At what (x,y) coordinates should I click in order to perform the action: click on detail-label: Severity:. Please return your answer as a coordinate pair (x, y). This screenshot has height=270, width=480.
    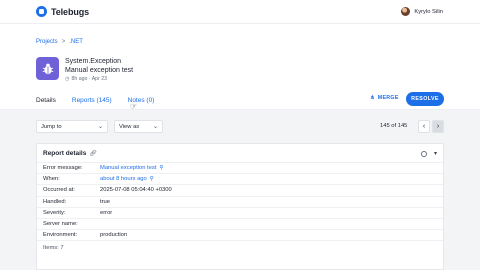
    Looking at the image, I should click on (54, 212).